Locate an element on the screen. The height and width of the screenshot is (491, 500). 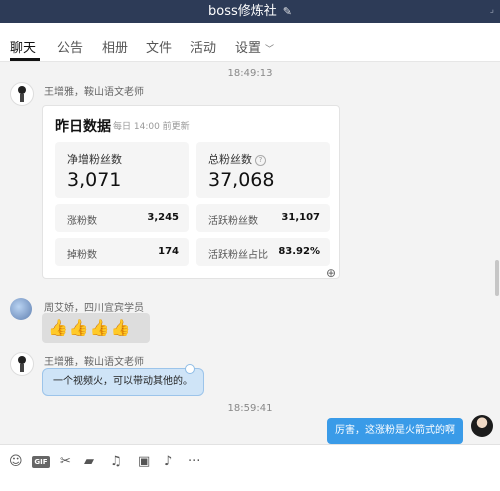
folder-icon: ▰ is located at coordinates (89, 461).